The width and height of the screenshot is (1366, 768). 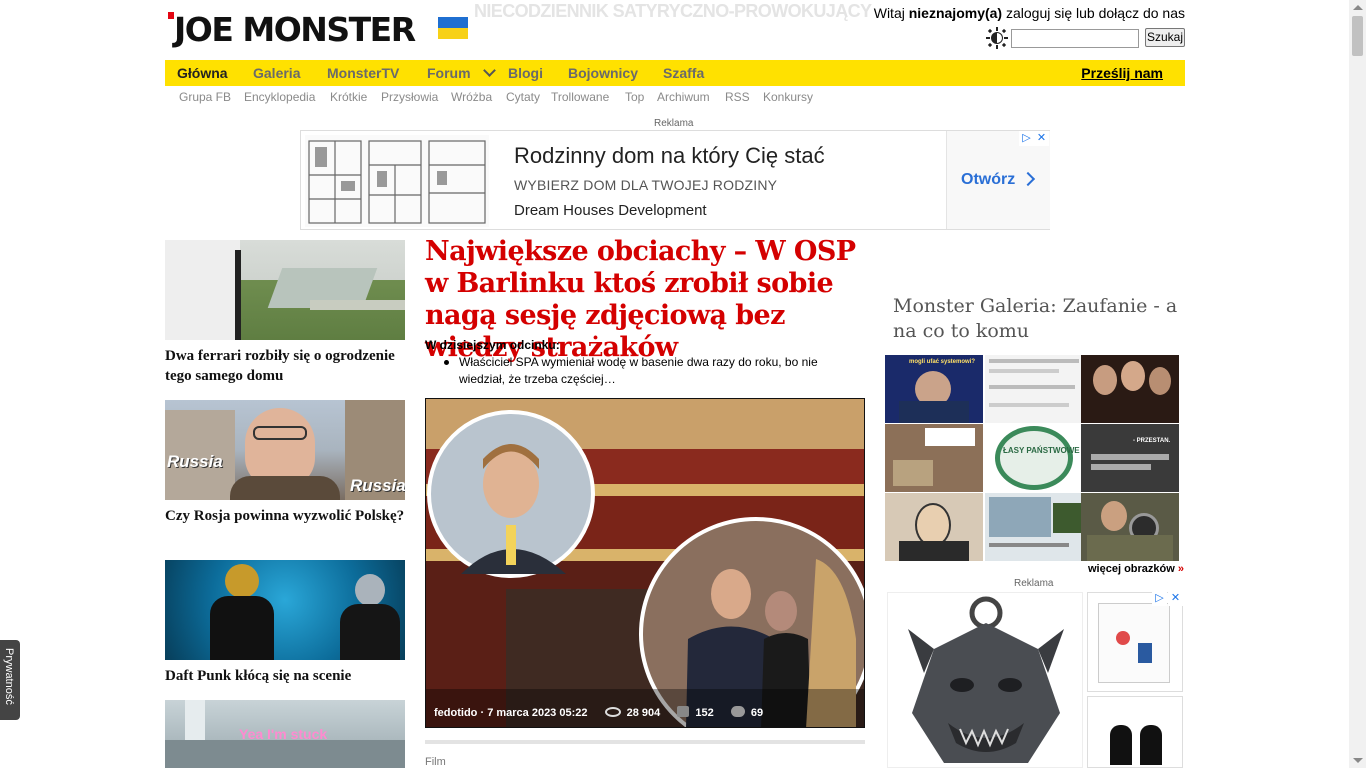 I want to click on ad-image-nuns, so click(x=1135, y=732).